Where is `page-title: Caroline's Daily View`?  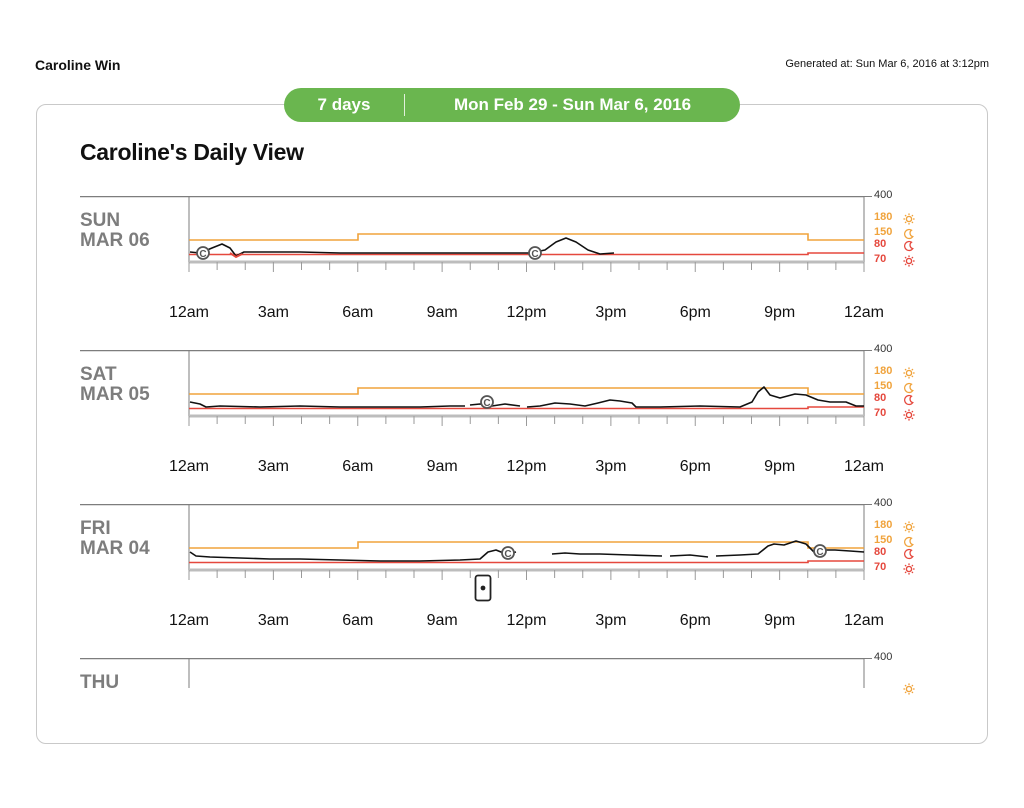 page-title: Caroline's Daily View is located at coordinates (192, 152).